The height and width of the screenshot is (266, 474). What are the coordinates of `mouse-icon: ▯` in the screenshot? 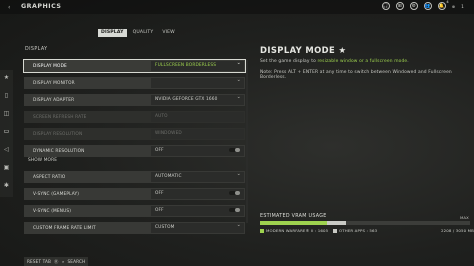 It's located at (6, 95).